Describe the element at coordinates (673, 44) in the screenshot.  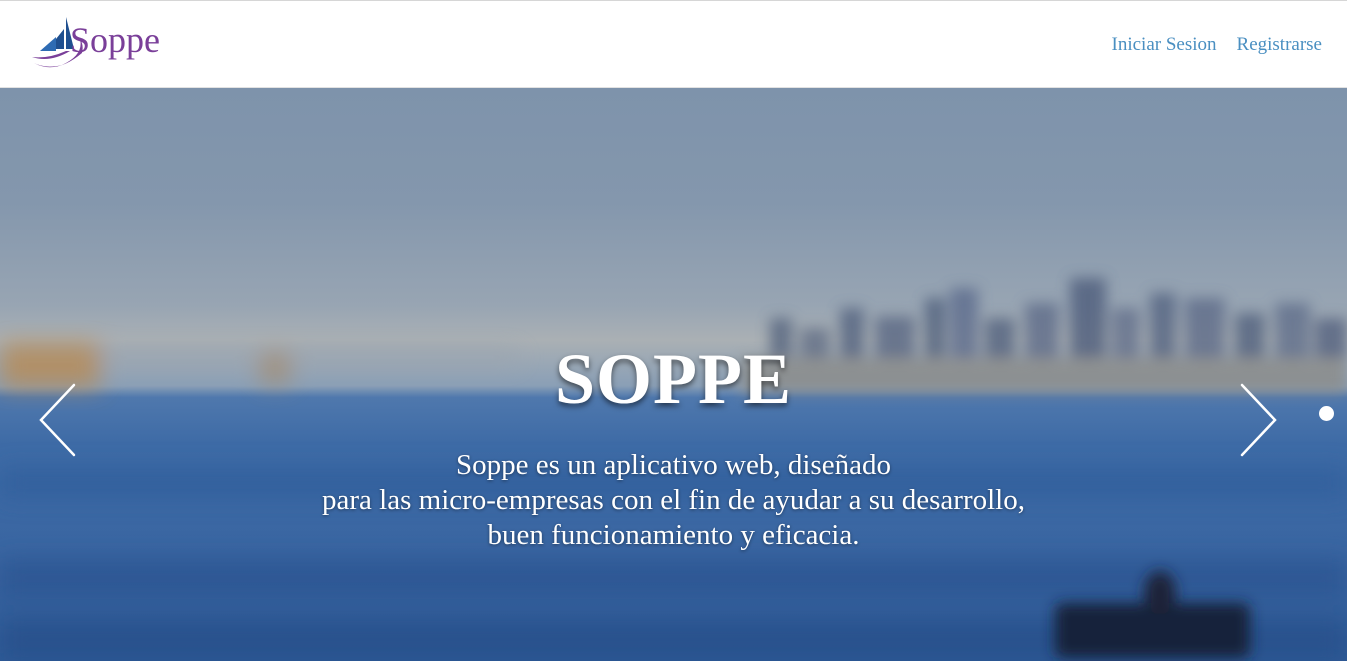
I see `top-navbar: Soppe Iniciar Sesion Registrarse` at that location.